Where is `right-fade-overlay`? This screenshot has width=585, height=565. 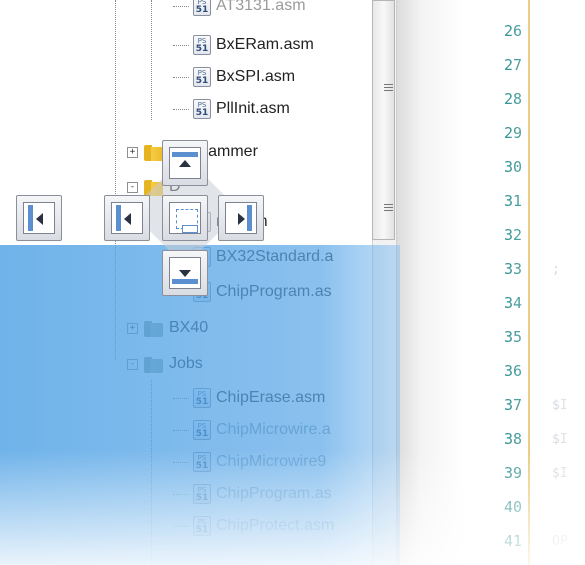
right-fade-overlay is located at coordinates (542, 282).